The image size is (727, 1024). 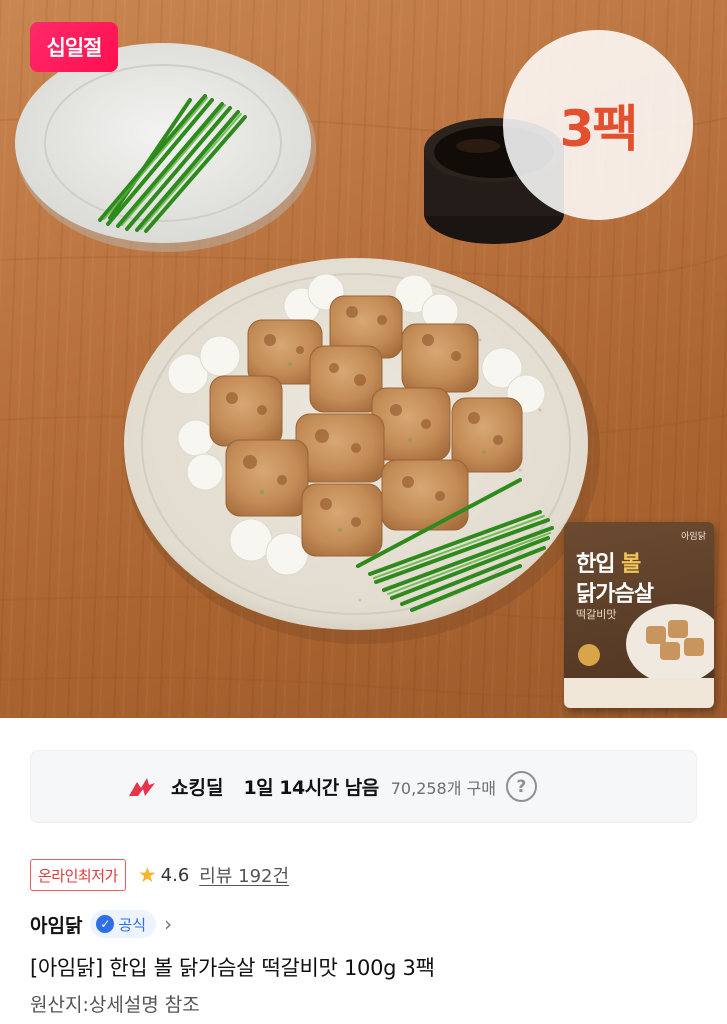 What do you see at coordinates (147, 875) in the screenshot?
I see `star-icon: ★` at bounding box center [147, 875].